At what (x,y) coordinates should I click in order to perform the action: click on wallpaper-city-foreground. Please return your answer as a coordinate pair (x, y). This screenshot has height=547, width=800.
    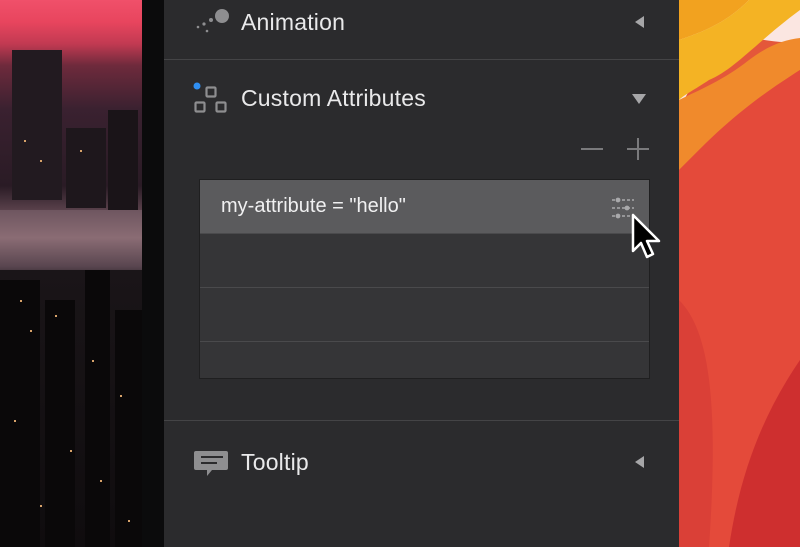
    Looking at the image, I should click on (71, 408).